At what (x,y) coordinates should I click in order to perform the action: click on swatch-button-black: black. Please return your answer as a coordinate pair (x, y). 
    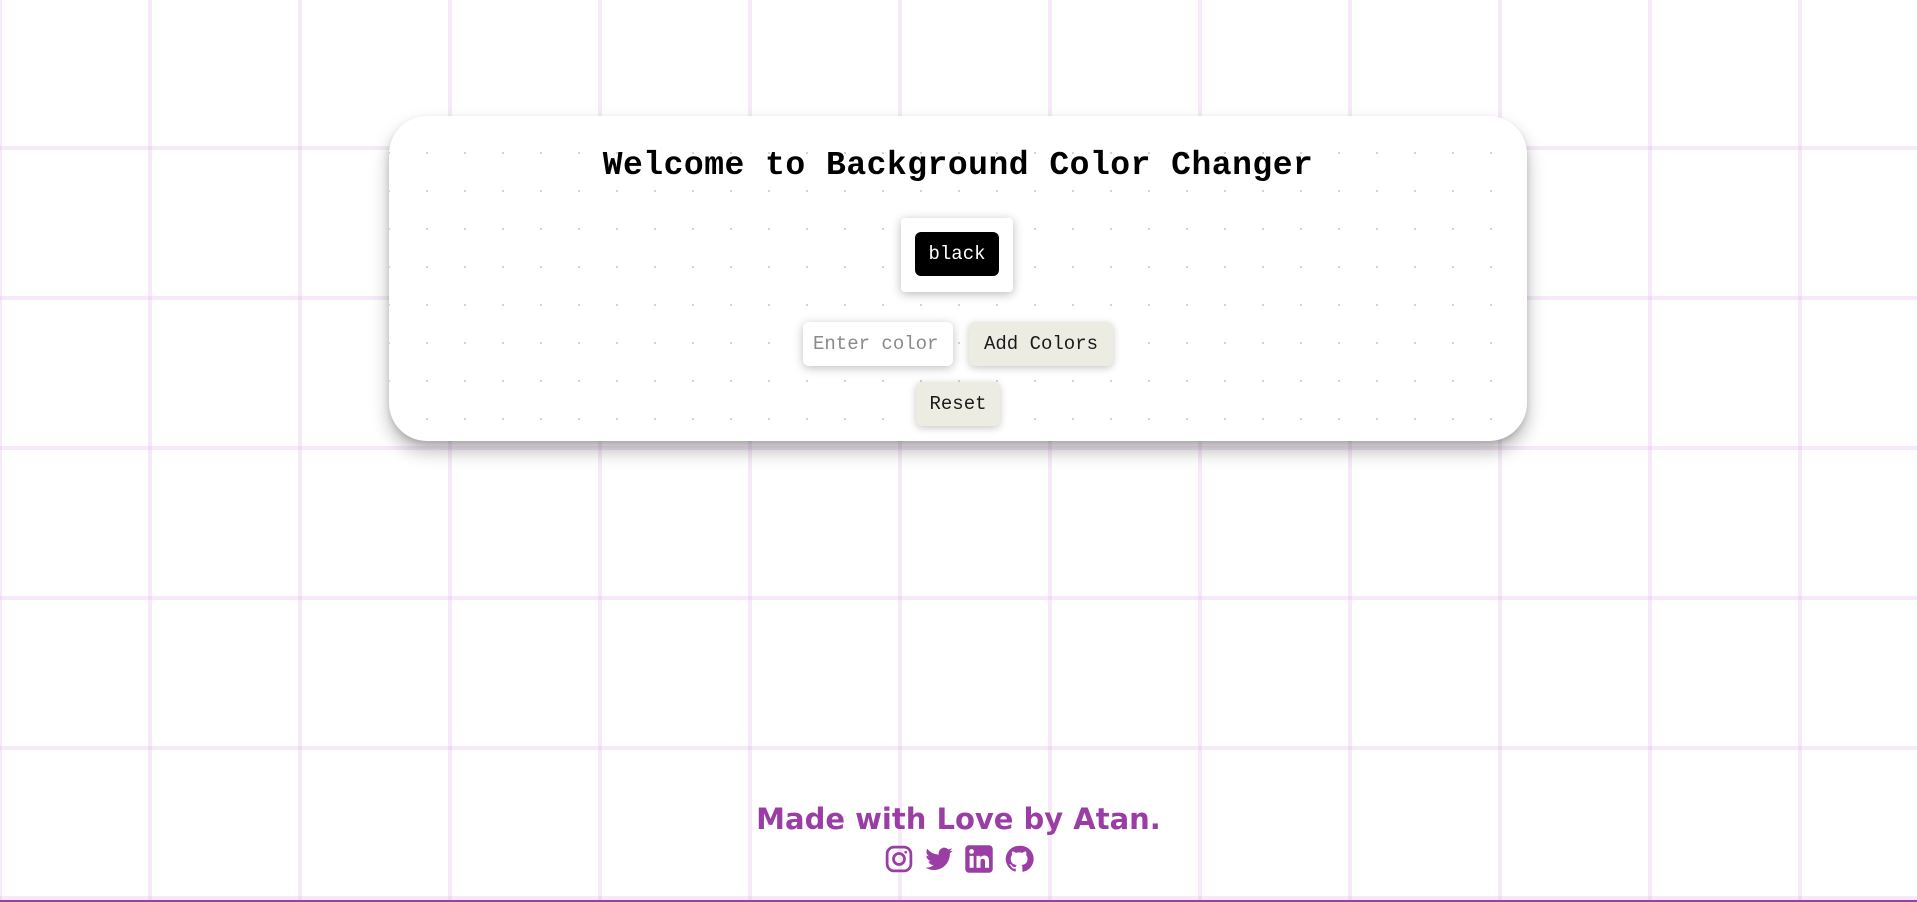
    Looking at the image, I should click on (957, 254).